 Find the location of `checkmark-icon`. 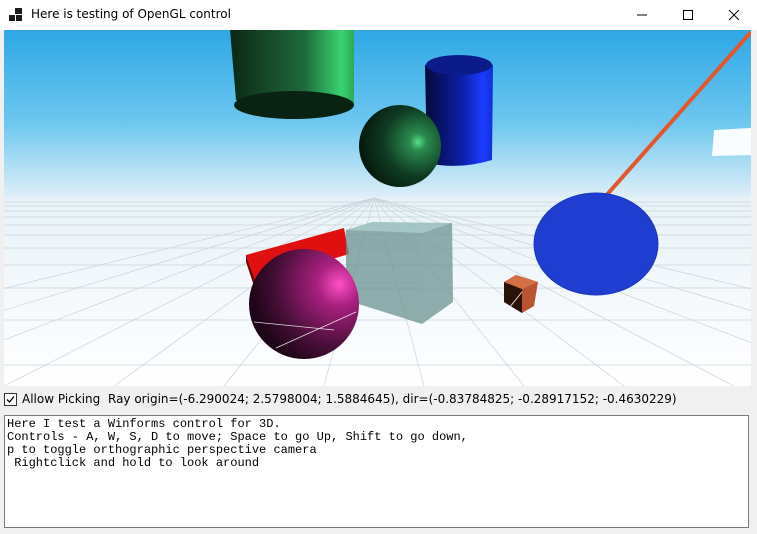

checkmark-icon is located at coordinates (10, 399).